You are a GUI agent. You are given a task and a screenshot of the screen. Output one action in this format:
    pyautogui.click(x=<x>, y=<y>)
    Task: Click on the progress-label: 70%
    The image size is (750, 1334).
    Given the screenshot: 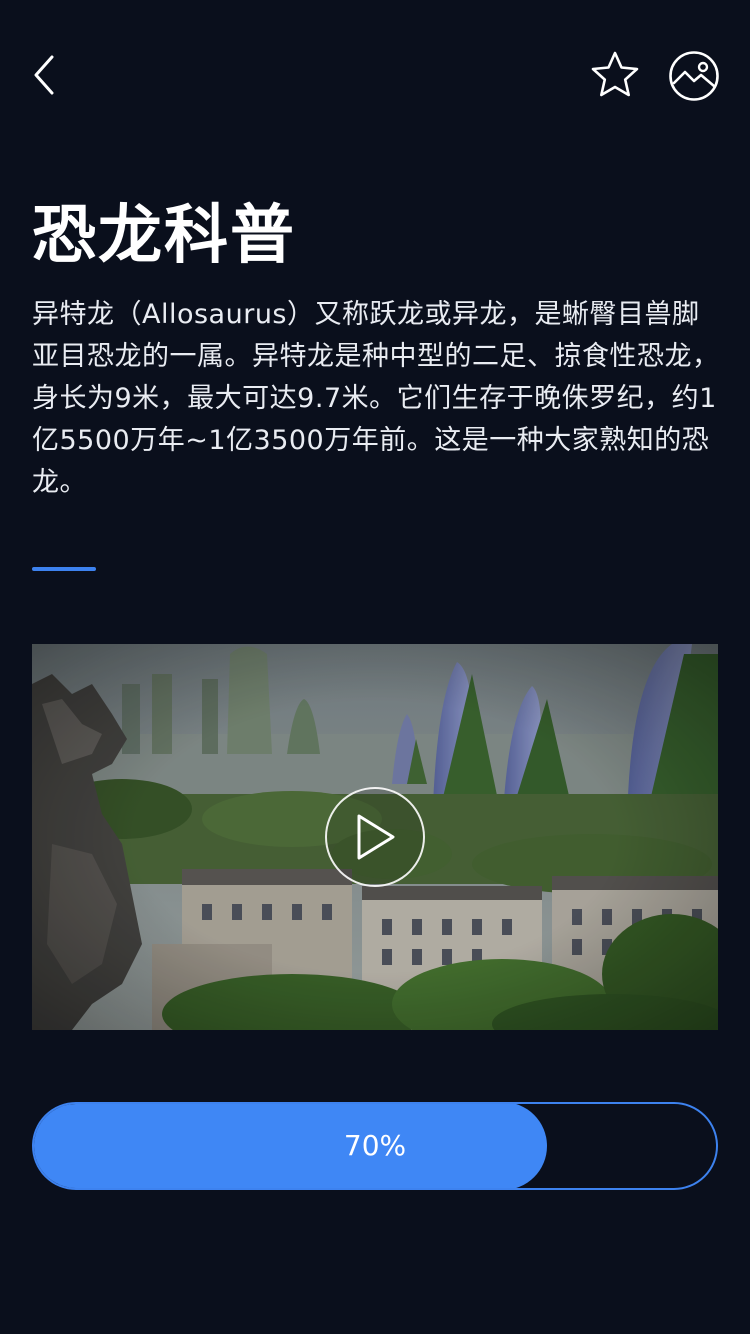 What is the action you would take?
    pyautogui.click(x=375, y=1145)
    